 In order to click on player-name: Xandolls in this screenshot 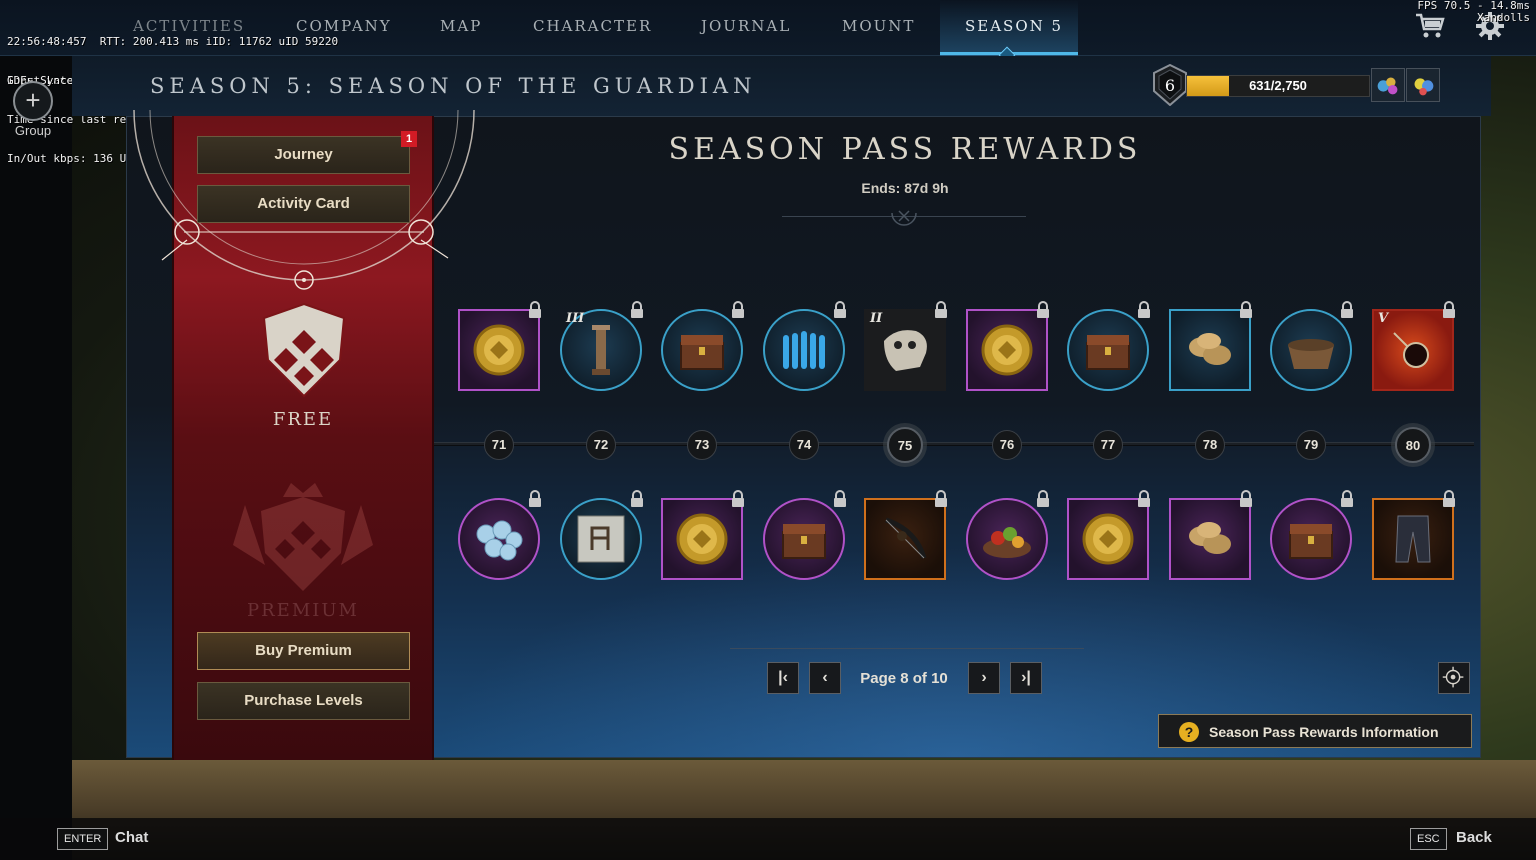, I will do `click(1503, 17)`.